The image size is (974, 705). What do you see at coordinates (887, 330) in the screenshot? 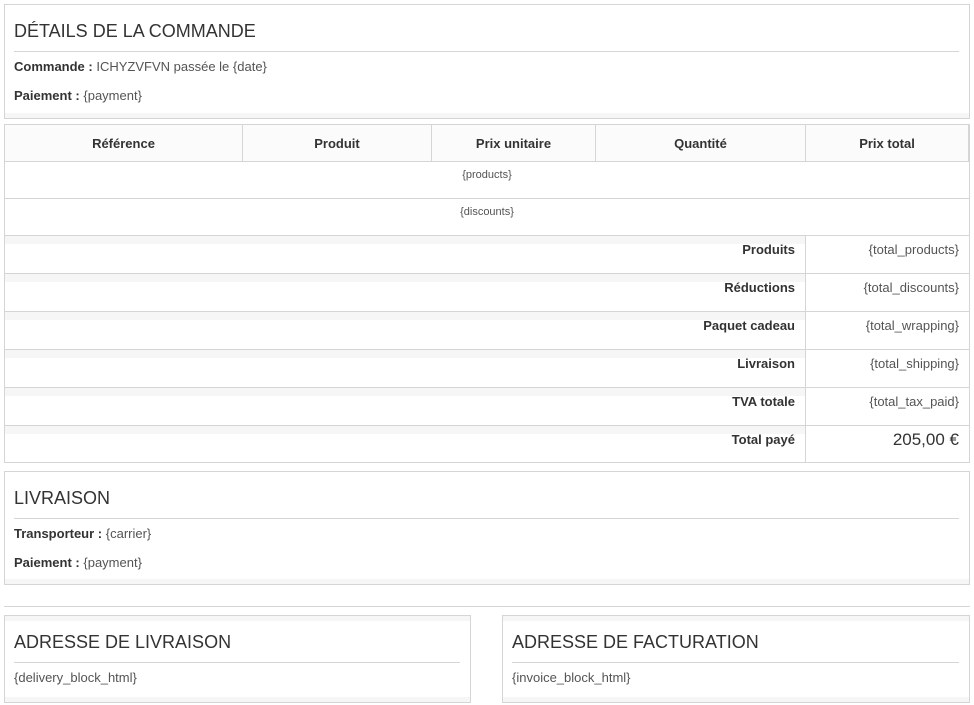
I see `total-value: {total_wrapping}` at bounding box center [887, 330].